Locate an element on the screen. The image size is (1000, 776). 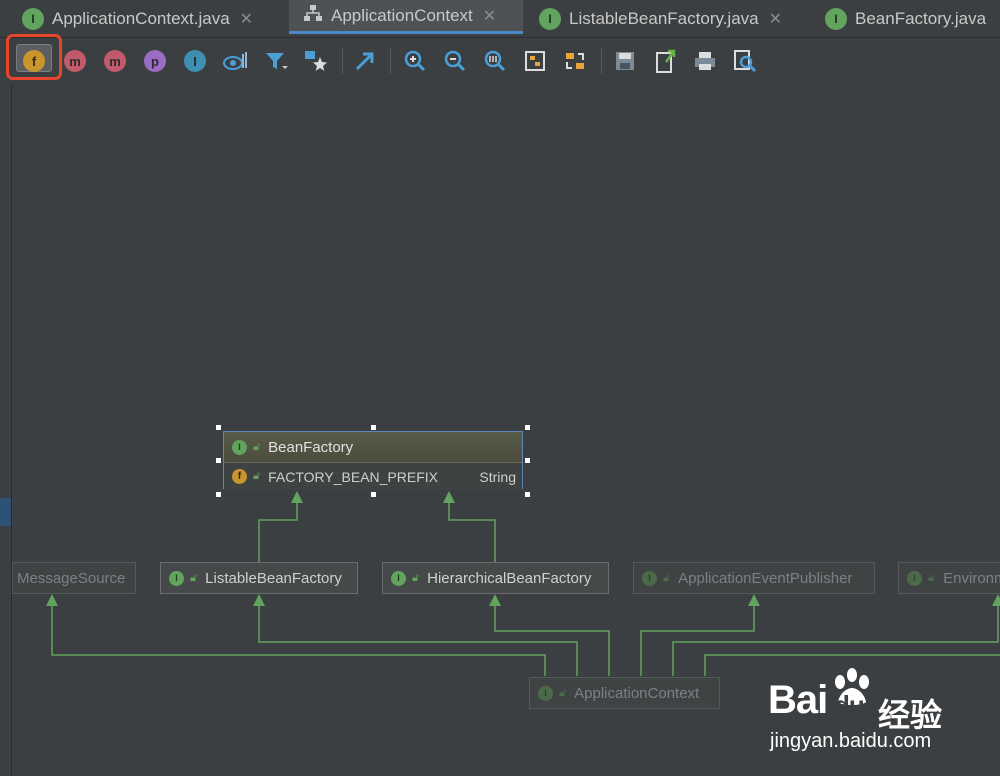
node-title: ApplicationEventPublisher is located at coordinates (765, 578).